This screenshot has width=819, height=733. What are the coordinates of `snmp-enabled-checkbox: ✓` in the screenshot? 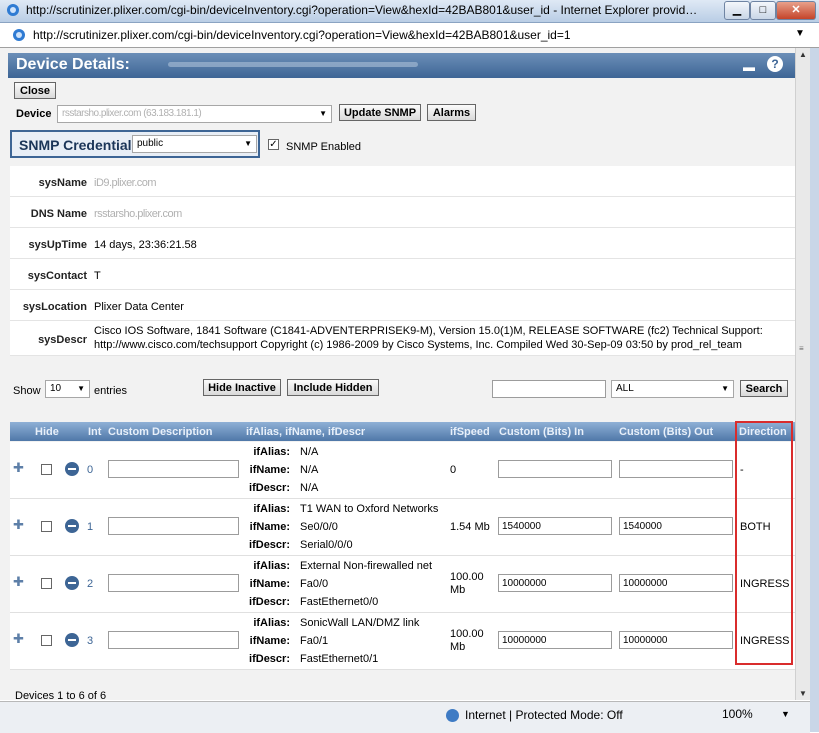 It's located at (273, 144).